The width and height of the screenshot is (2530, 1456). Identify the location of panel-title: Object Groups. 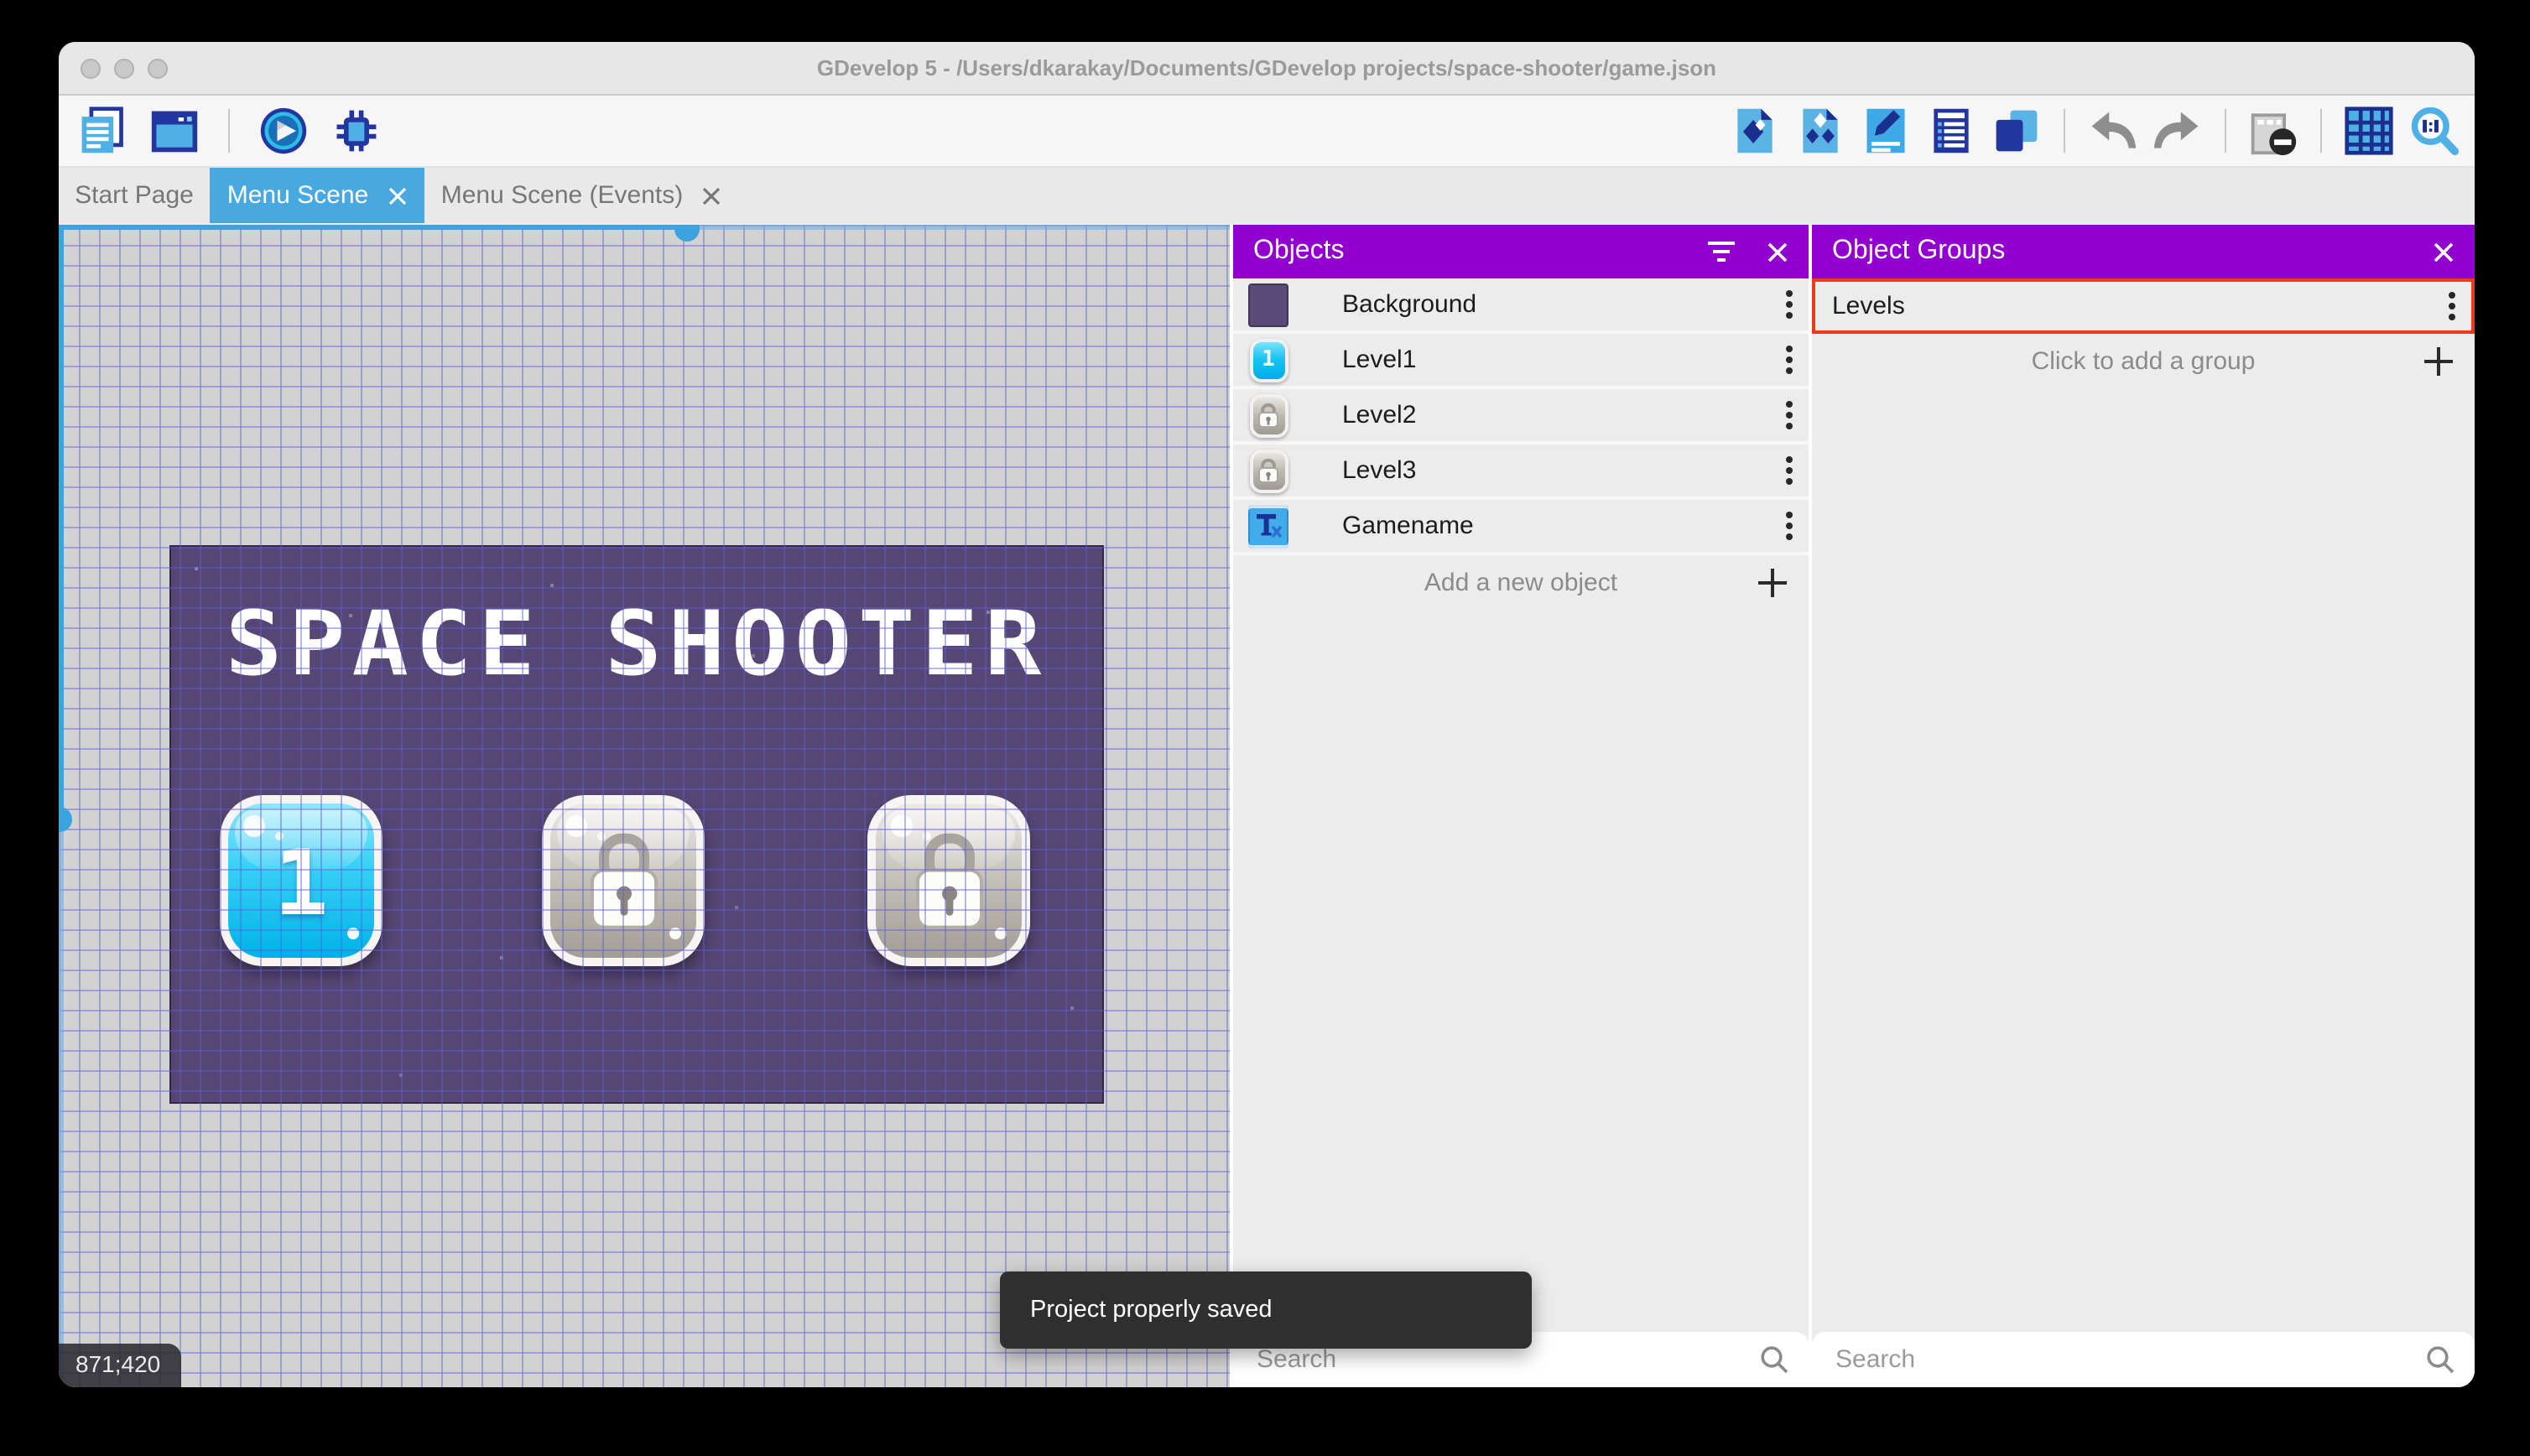
(1919, 251).